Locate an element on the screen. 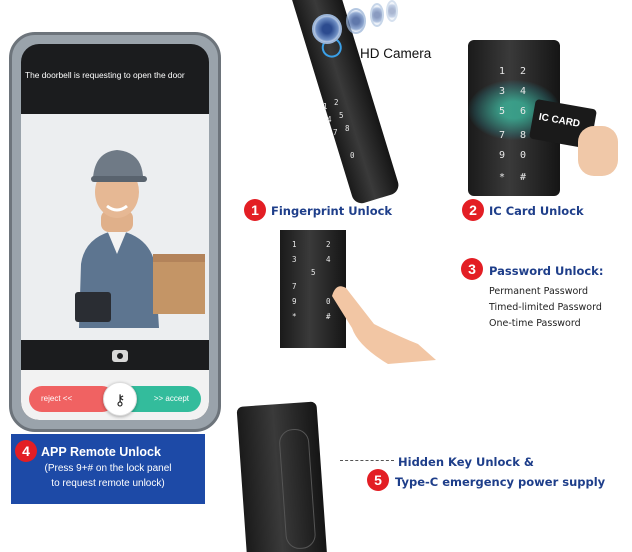 This screenshot has height=552, width=632. hd-camera-label: HD Camera is located at coordinates (396, 53).